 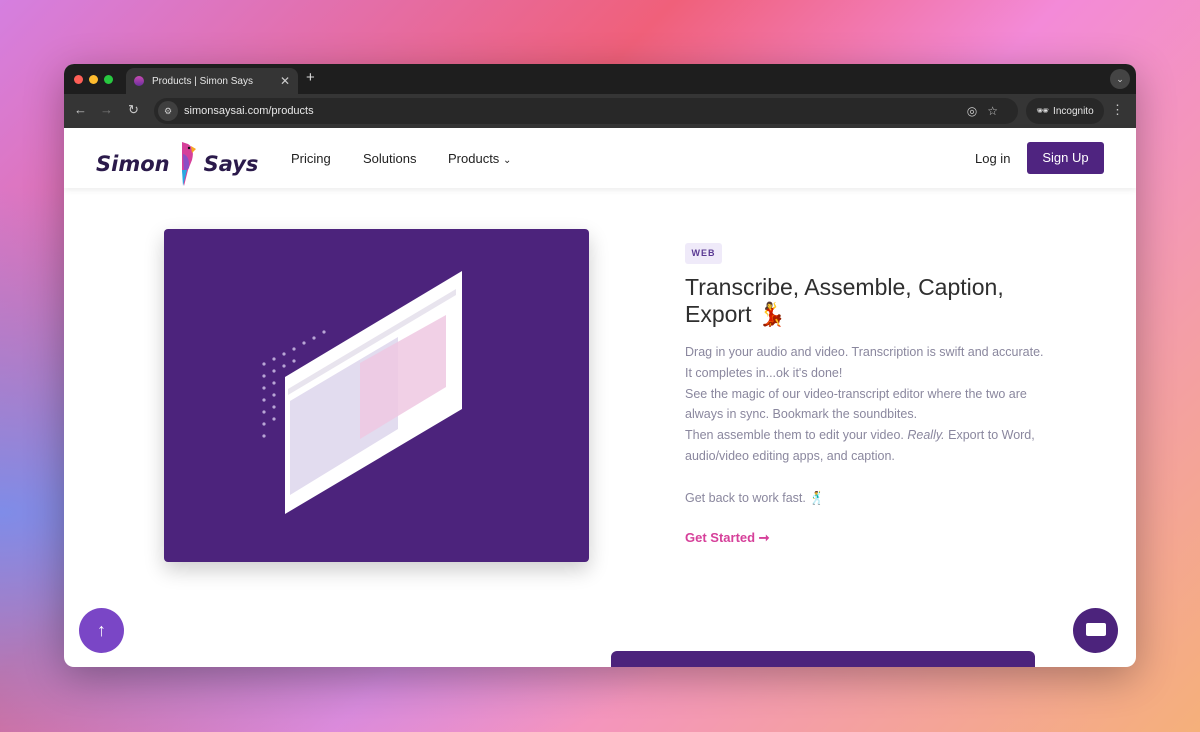 I want to click on emphasis-text: Really., so click(x=926, y=435).